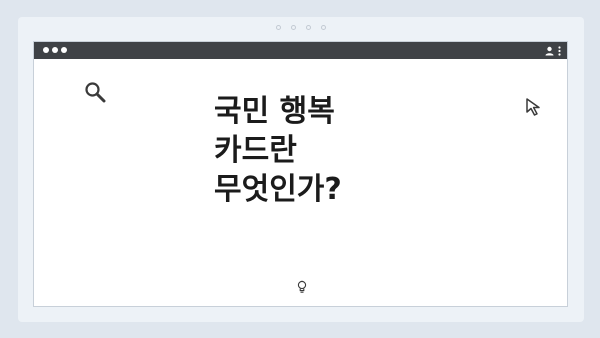  What do you see at coordinates (278, 150) in the screenshot?
I see `page-title: 국민 행복 카드란 무엇인가?` at bounding box center [278, 150].